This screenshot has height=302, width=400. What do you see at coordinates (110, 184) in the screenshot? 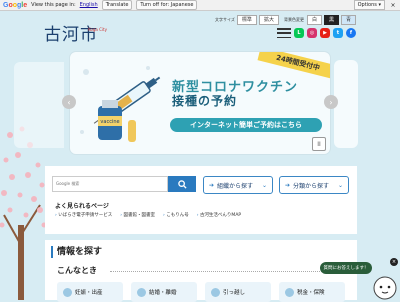
I see `search-input: Google 検索` at bounding box center [110, 184].